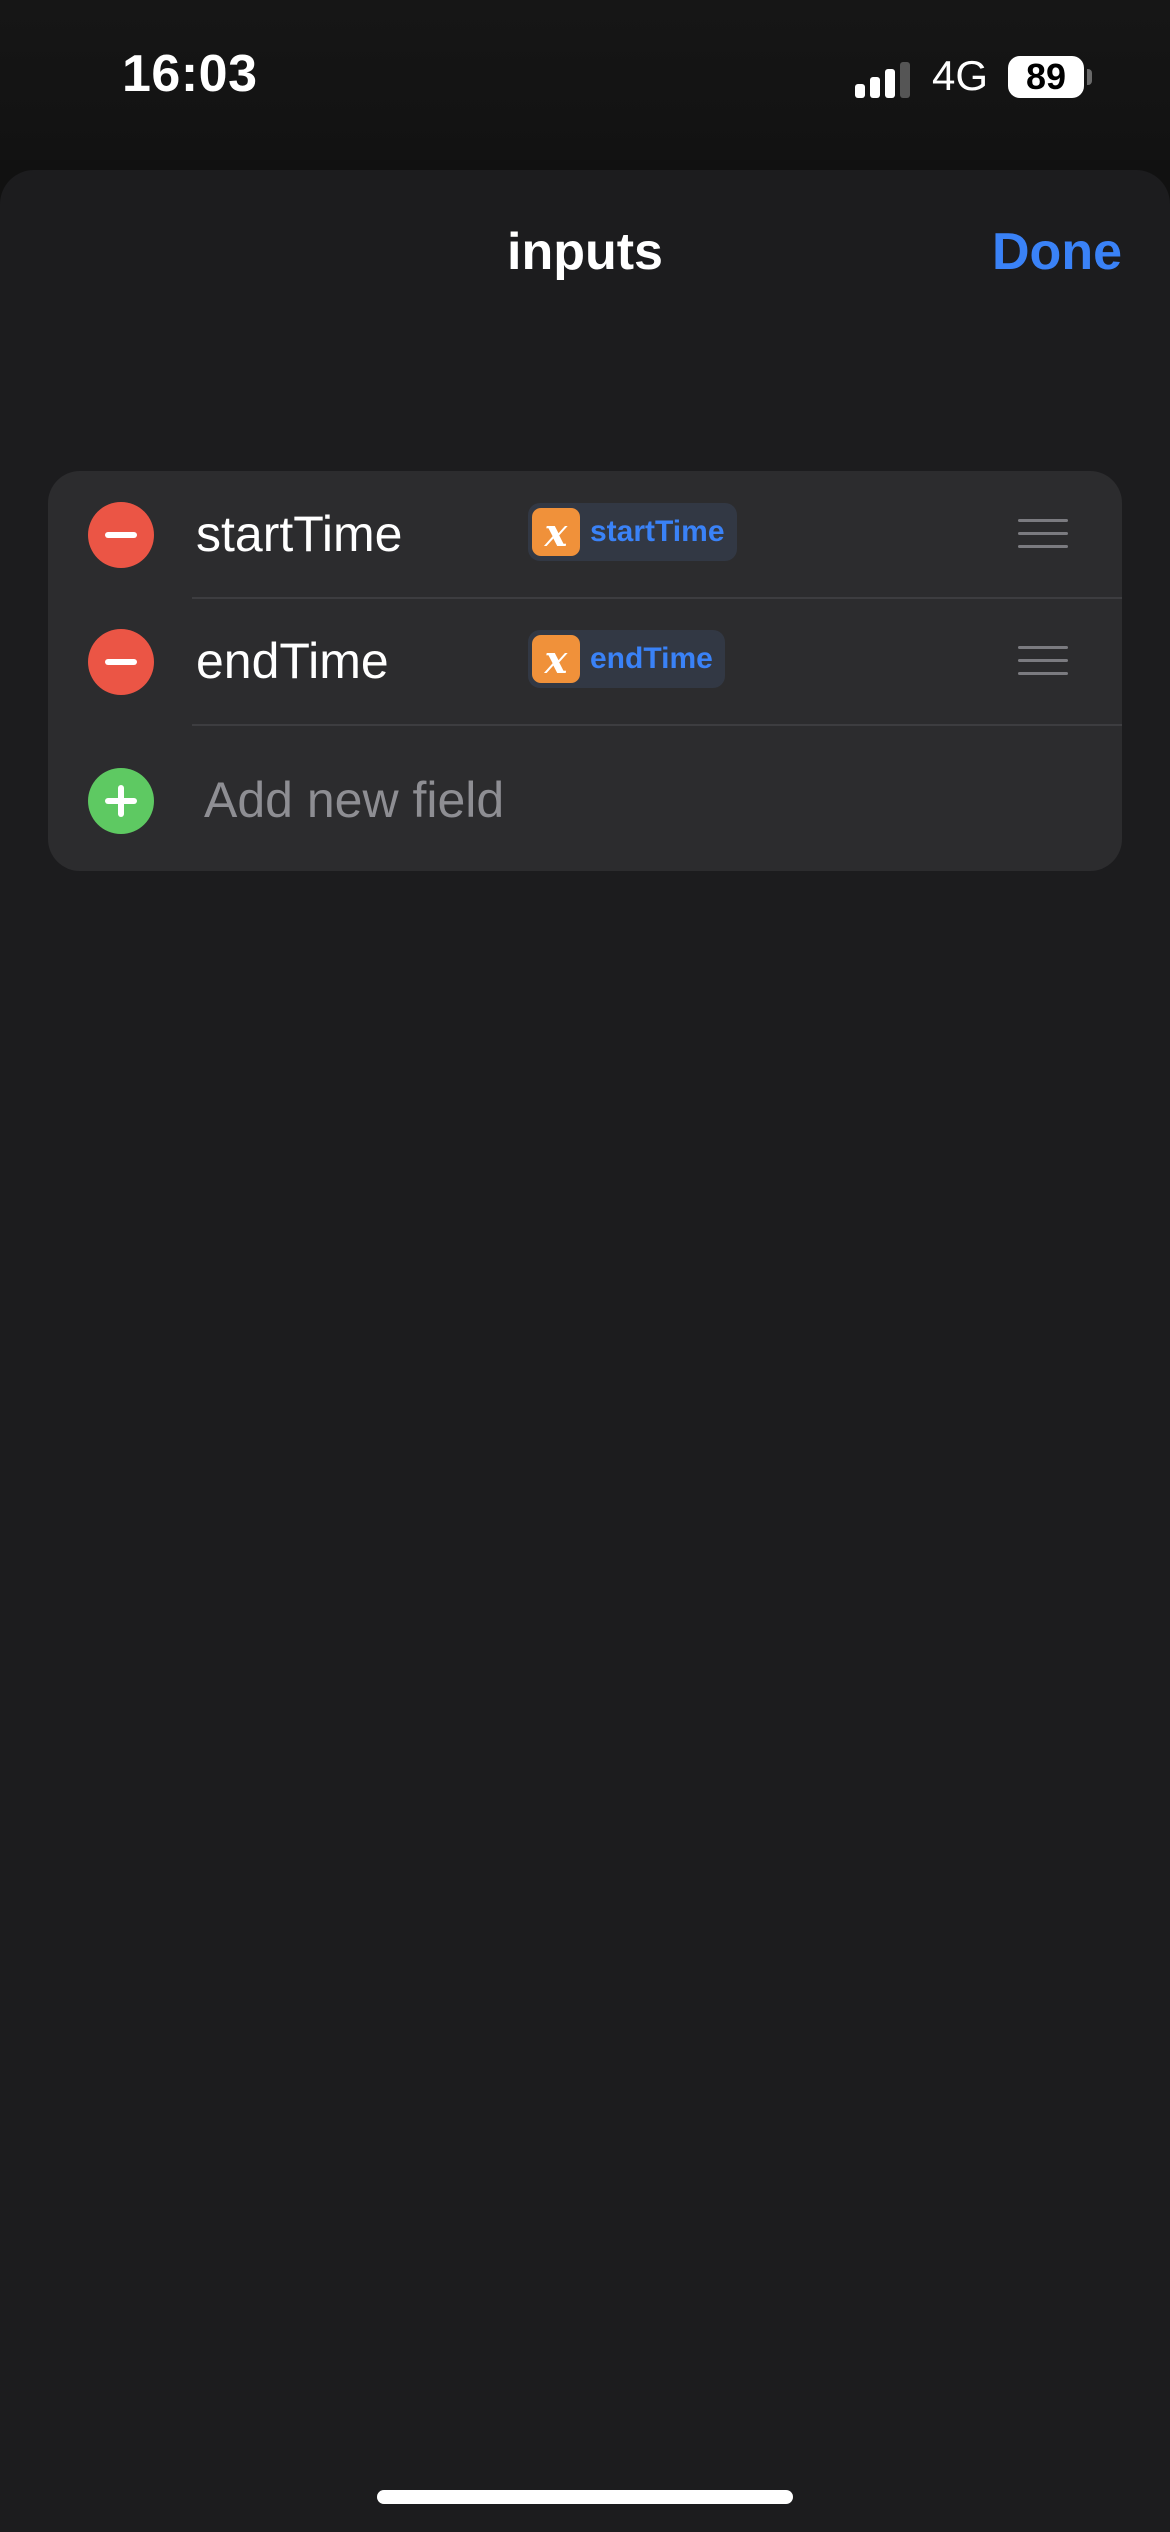  What do you see at coordinates (651, 658) in the screenshot?
I see `variable-name: endTime` at bounding box center [651, 658].